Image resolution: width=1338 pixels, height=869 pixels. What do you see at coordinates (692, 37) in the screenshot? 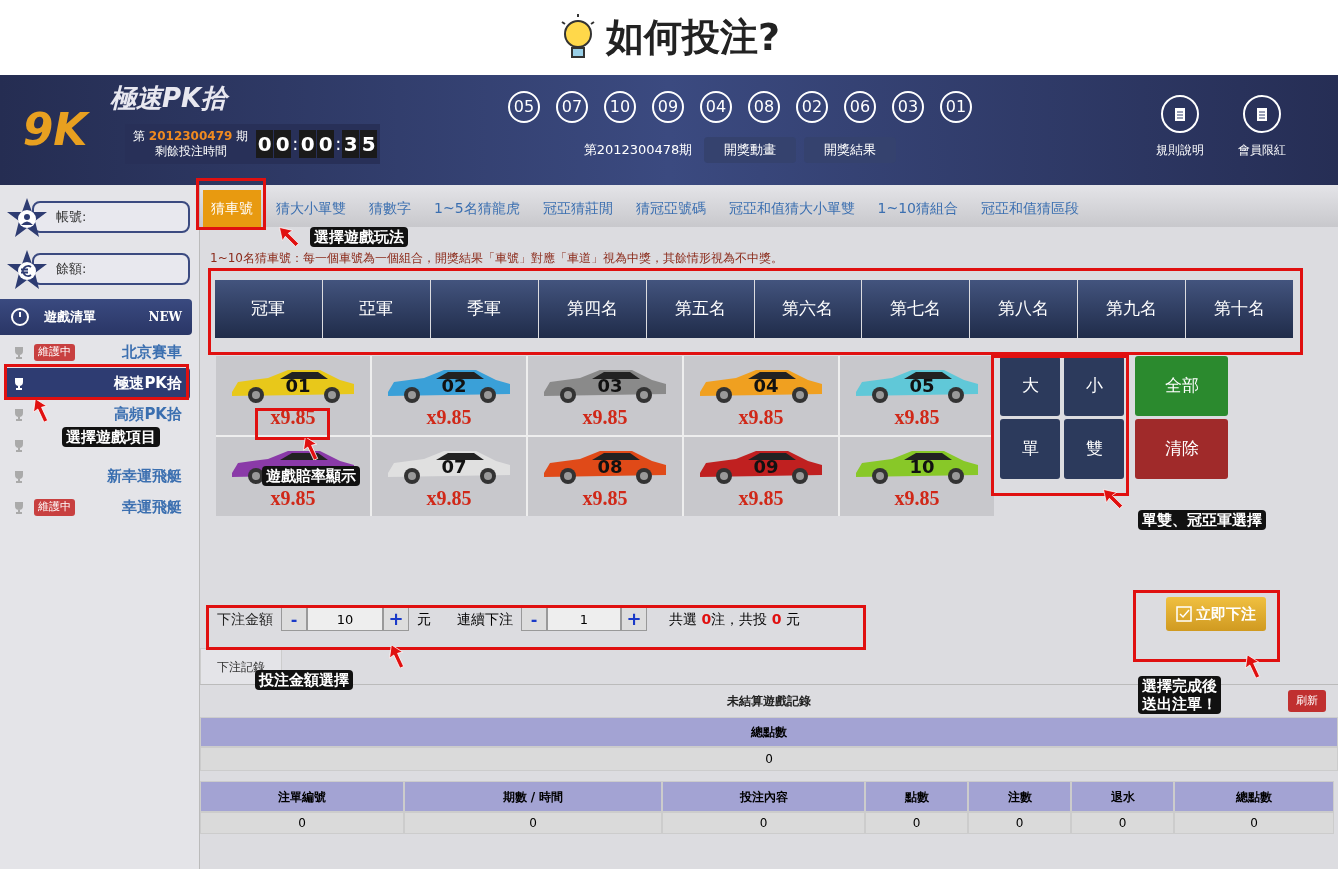
I see `page-title: 如何投注?` at bounding box center [692, 37].